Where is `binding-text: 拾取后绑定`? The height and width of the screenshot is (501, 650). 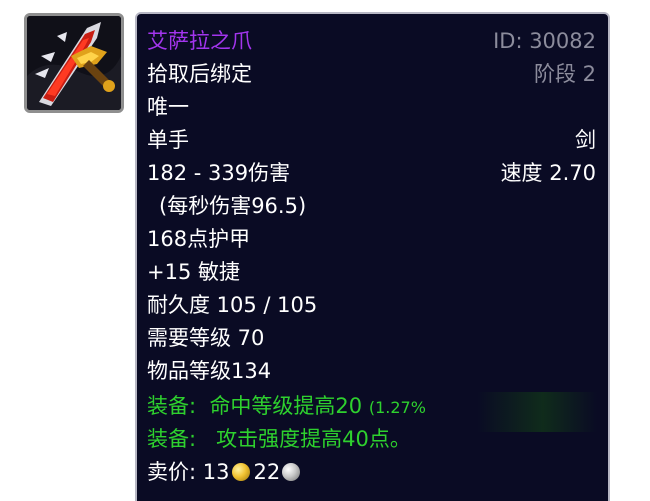 binding-text: 拾取后绑定 is located at coordinates (199, 74).